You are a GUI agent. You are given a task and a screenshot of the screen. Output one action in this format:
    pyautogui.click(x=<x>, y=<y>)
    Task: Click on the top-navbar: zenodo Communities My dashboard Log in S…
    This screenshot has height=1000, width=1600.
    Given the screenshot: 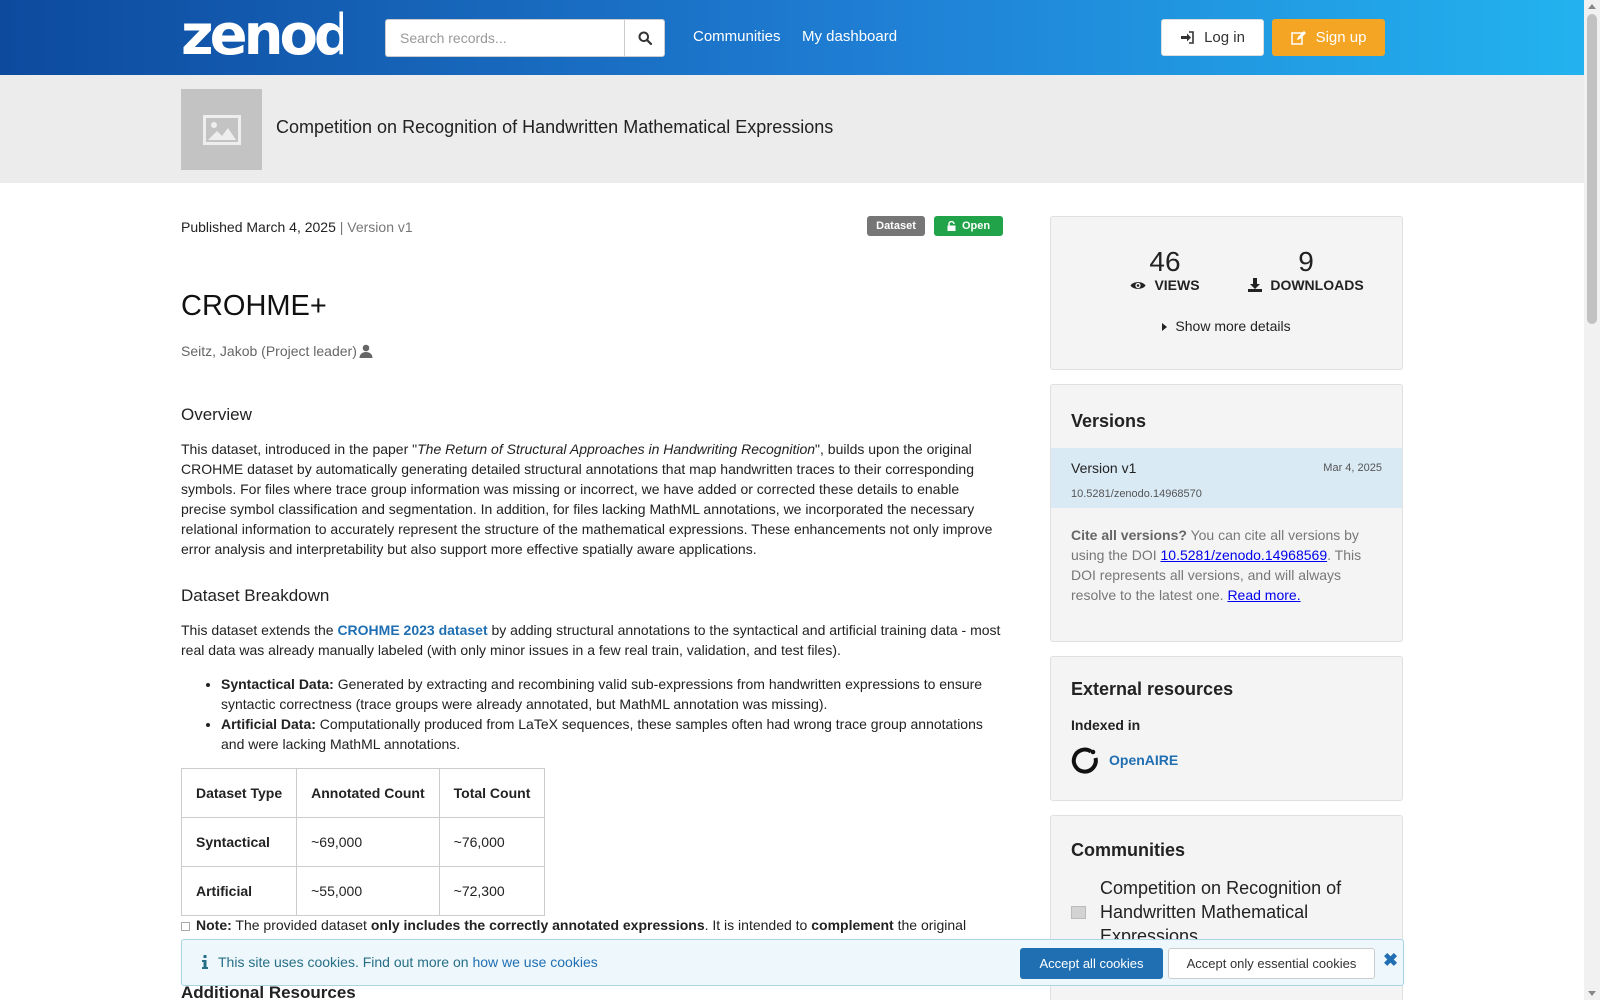 What is the action you would take?
    pyautogui.click(x=800, y=37)
    